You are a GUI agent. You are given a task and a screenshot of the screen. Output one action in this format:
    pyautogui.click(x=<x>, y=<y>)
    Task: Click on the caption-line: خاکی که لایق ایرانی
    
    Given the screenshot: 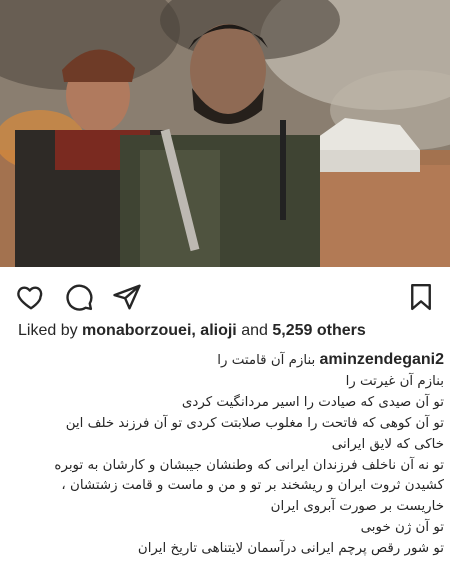 What is the action you would take?
    pyautogui.click(x=387, y=444)
    